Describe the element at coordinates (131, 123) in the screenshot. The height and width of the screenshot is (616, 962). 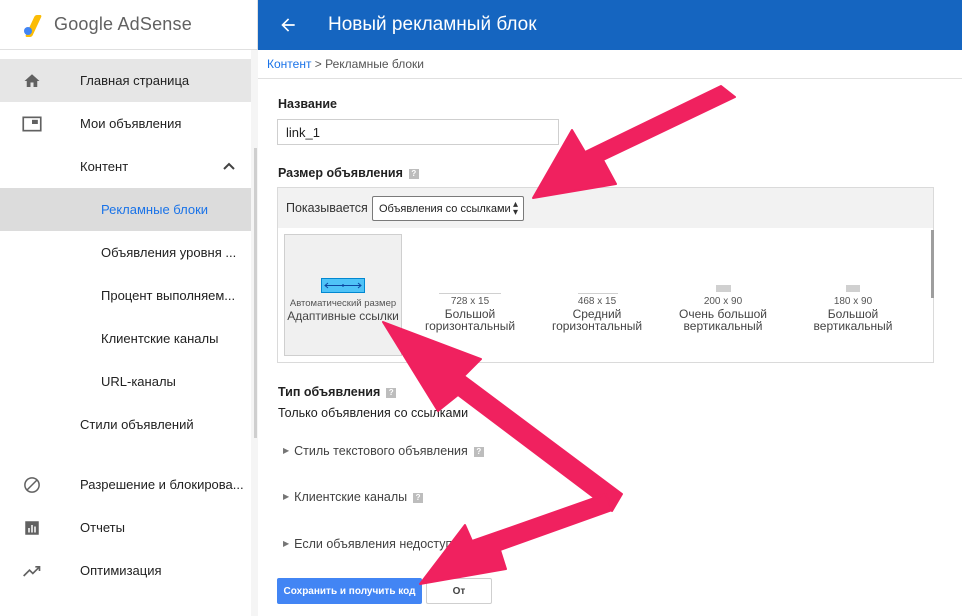
I see `sidebar-item-label: Мои объявления` at that location.